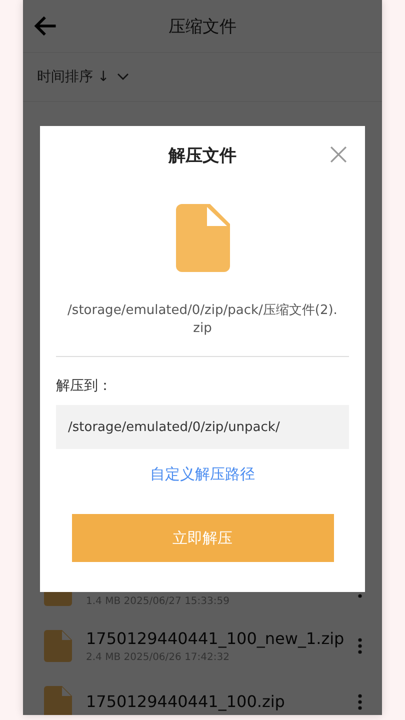 This screenshot has height=720, width=405. I want to click on extract-to-label: 解压到：, so click(84, 386).